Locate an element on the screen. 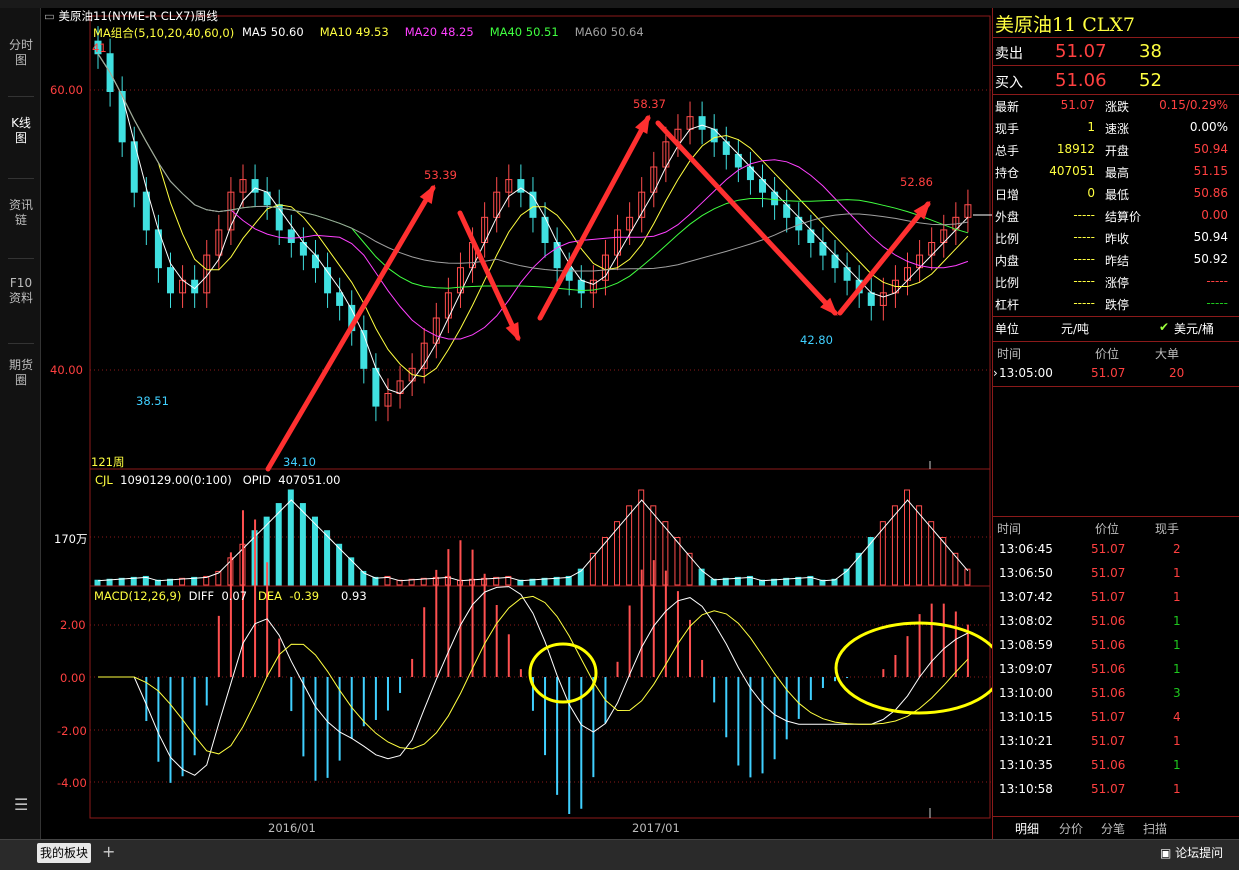 The width and height of the screenshot is (1239, 870). forum-label: 论坛提问 is located at coordinates (1199, 853).